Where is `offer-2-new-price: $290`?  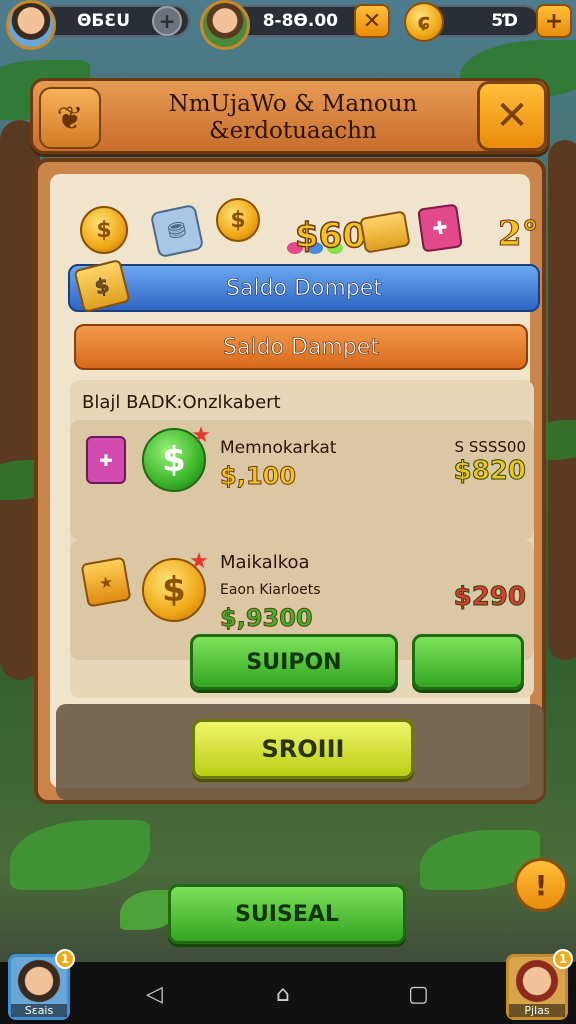
offer-2-new-price: $290 is located at coordinates (489, 597).